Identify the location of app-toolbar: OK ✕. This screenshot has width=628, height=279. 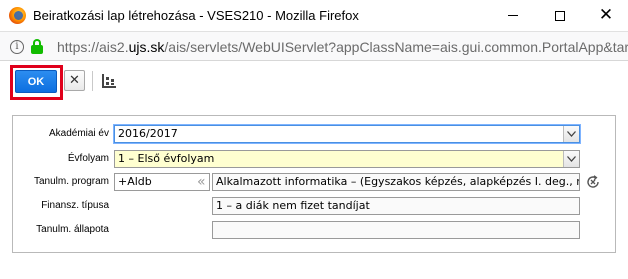
(314, 81).